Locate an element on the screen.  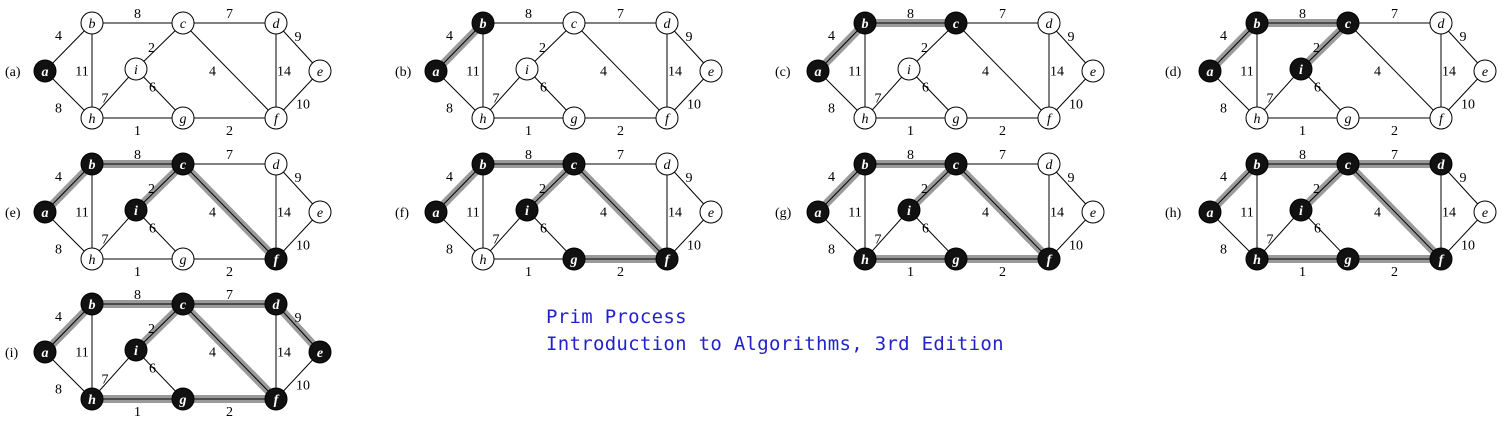
panel-label: (b) is located at coordinates (403, 72).